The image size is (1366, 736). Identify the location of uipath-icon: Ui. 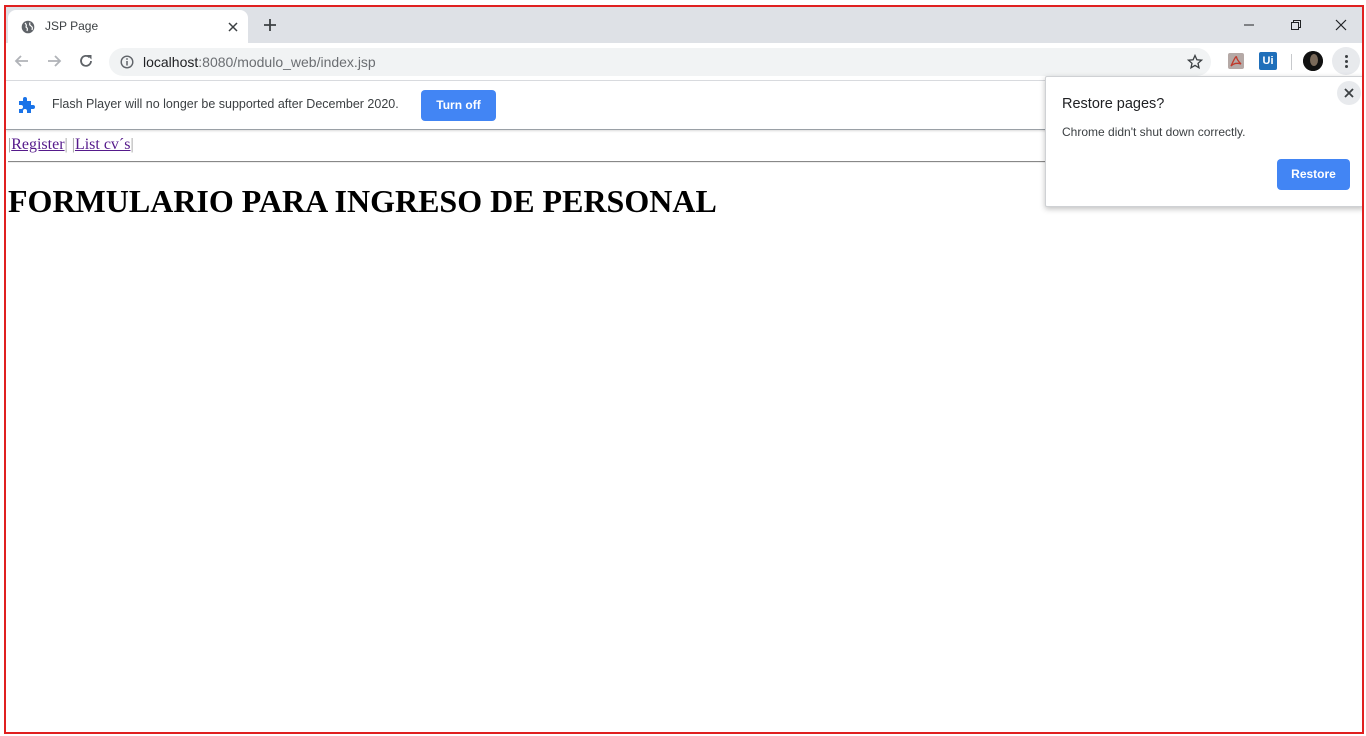
(1268, 61).